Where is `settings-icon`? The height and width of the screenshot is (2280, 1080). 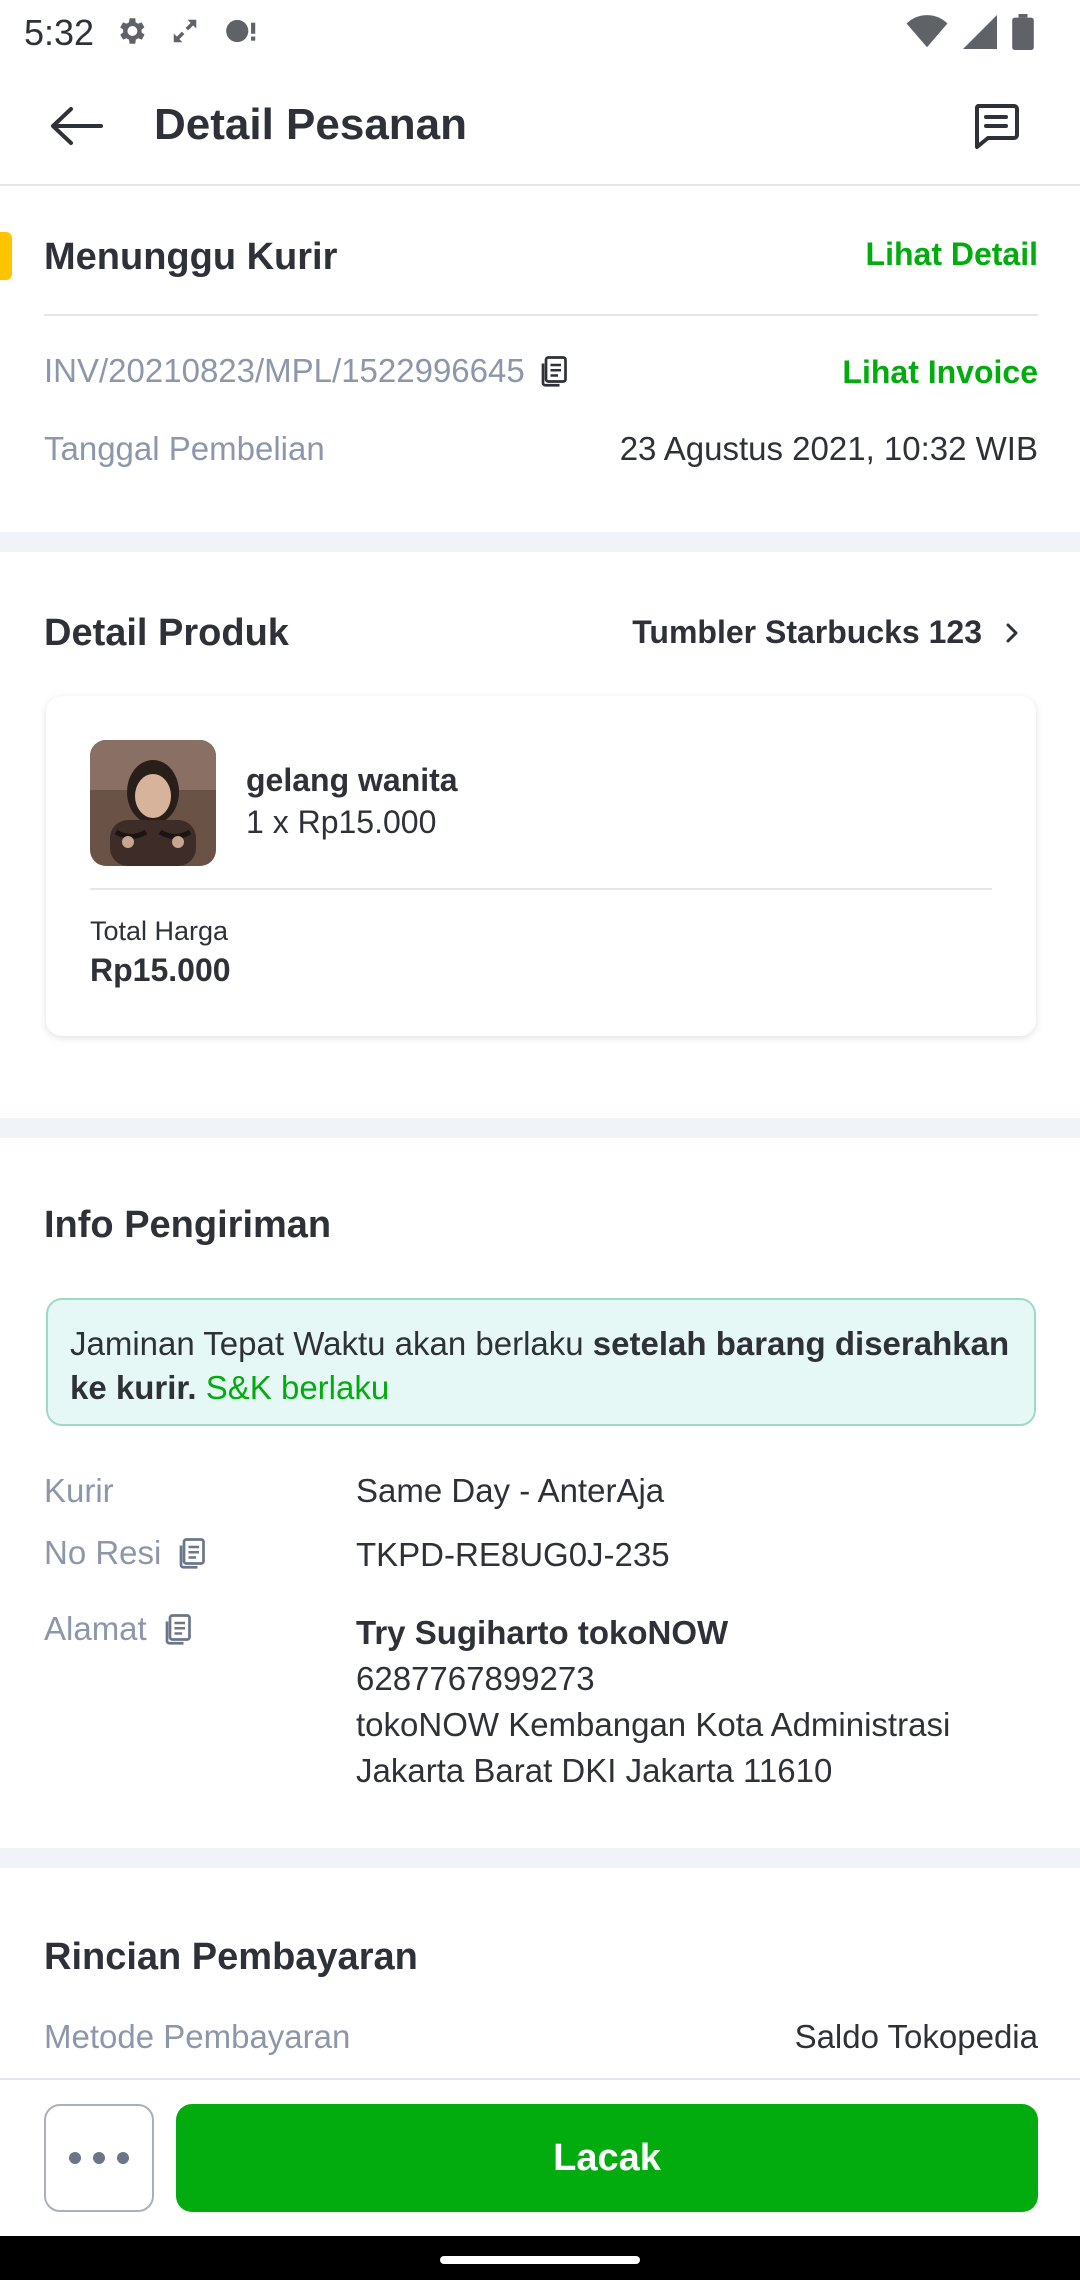
settings-icon is located at coordinates (132, 31).